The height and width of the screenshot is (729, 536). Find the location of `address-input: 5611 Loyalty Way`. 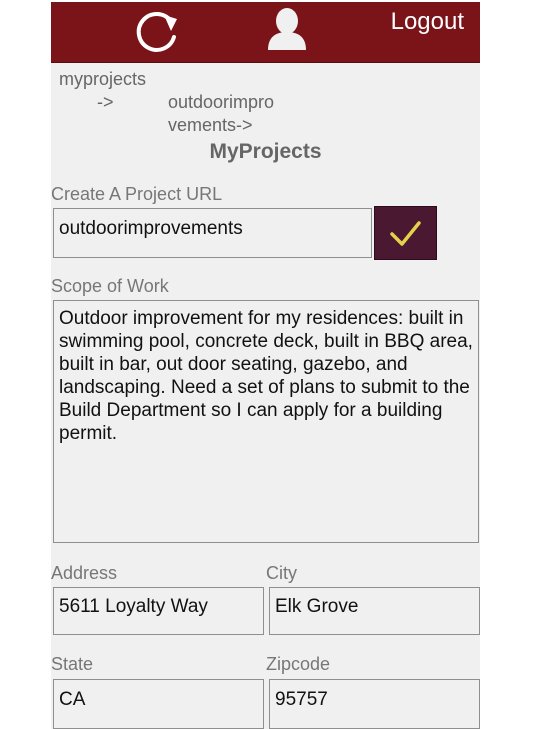

address-input: 5611 Loyalty Way is located at coordinates (158, 611).